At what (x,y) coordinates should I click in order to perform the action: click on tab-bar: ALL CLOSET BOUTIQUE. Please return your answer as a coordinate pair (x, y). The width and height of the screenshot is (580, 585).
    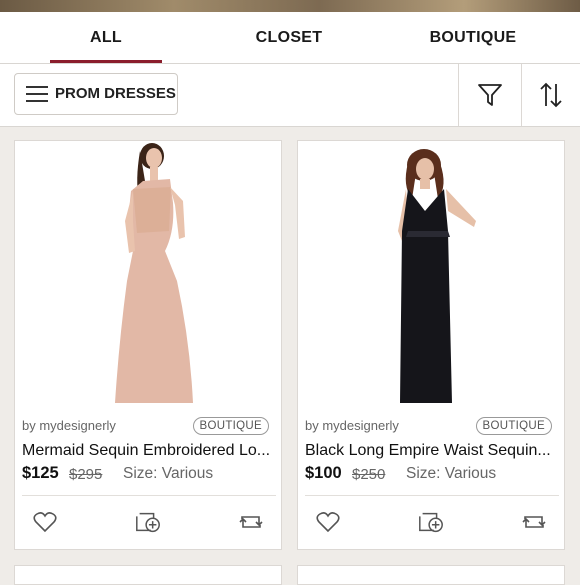
    Looking at the image, I should click on (290, 38).